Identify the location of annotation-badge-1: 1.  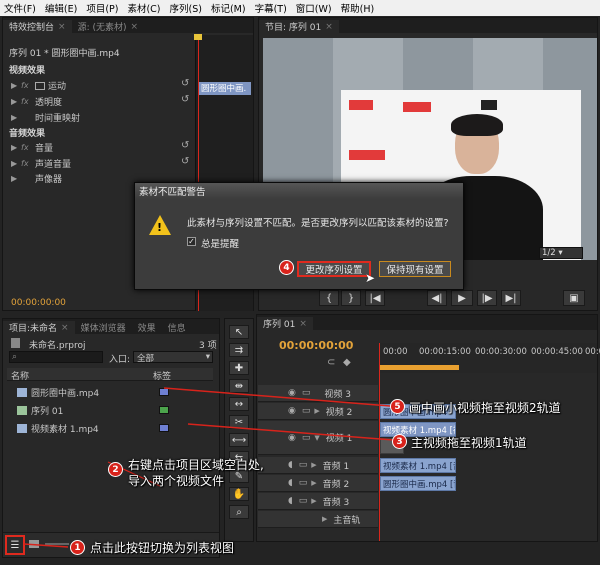
(77, 547).